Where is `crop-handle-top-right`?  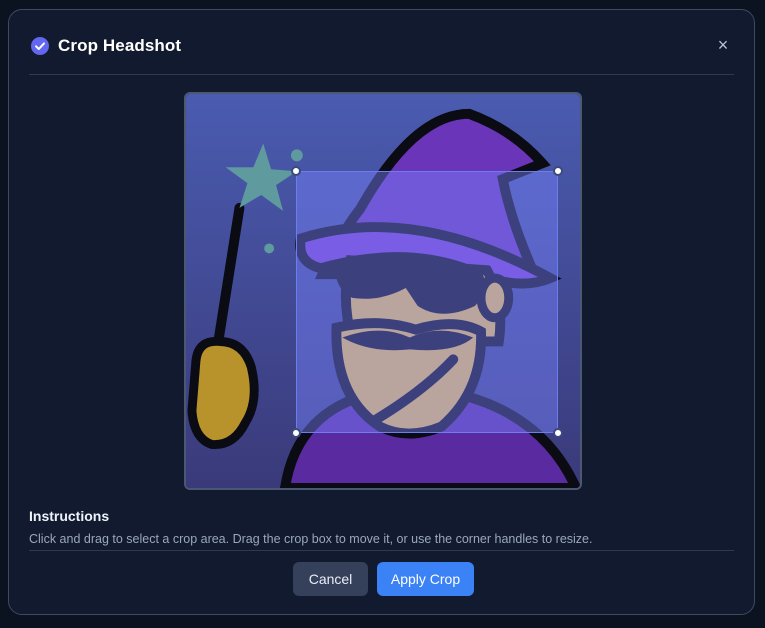
crop-handle-top-right is located at coordinates (558, 171).